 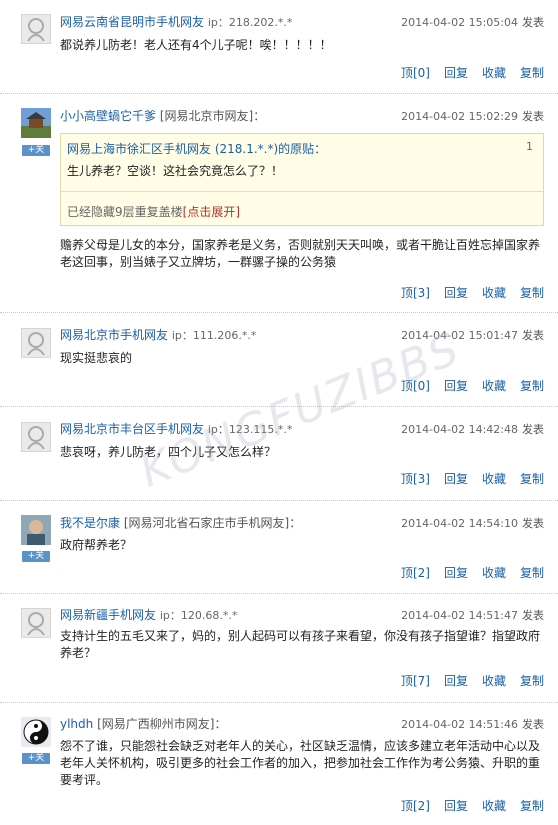 I want to click on comment-meta: 小小高壁蝸它千爹 [网易北京市网友]：, so click(x=162, y=115).